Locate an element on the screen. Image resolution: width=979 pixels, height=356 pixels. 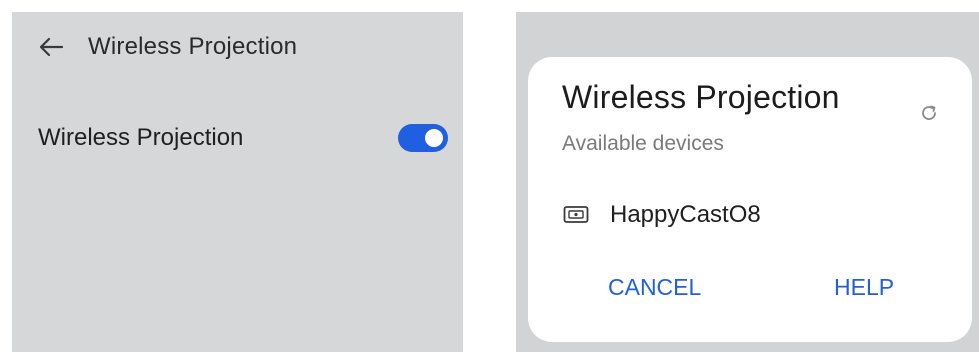
device-list-item: HappyCastO8 is located at coordinates (752, 215).